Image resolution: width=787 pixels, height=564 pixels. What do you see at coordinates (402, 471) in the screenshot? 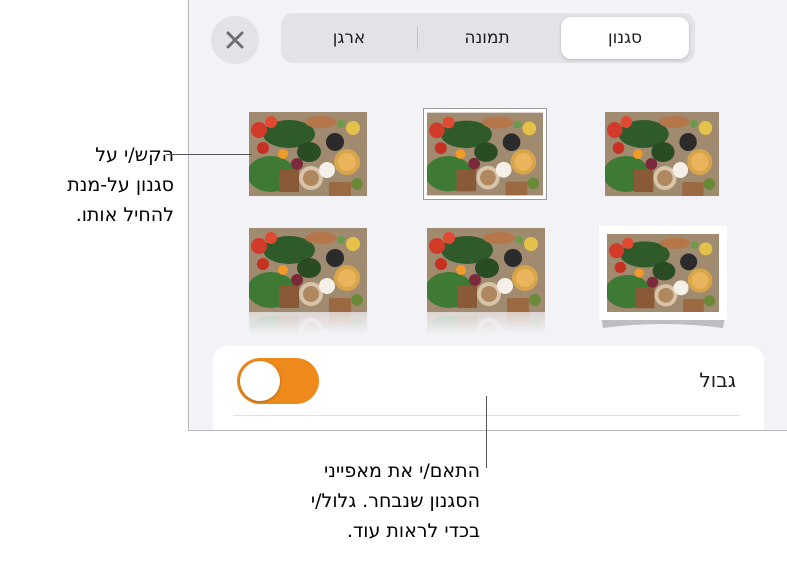
I see `callout-line: התאם/י את מאפייני` at bounding box center [402, 471].